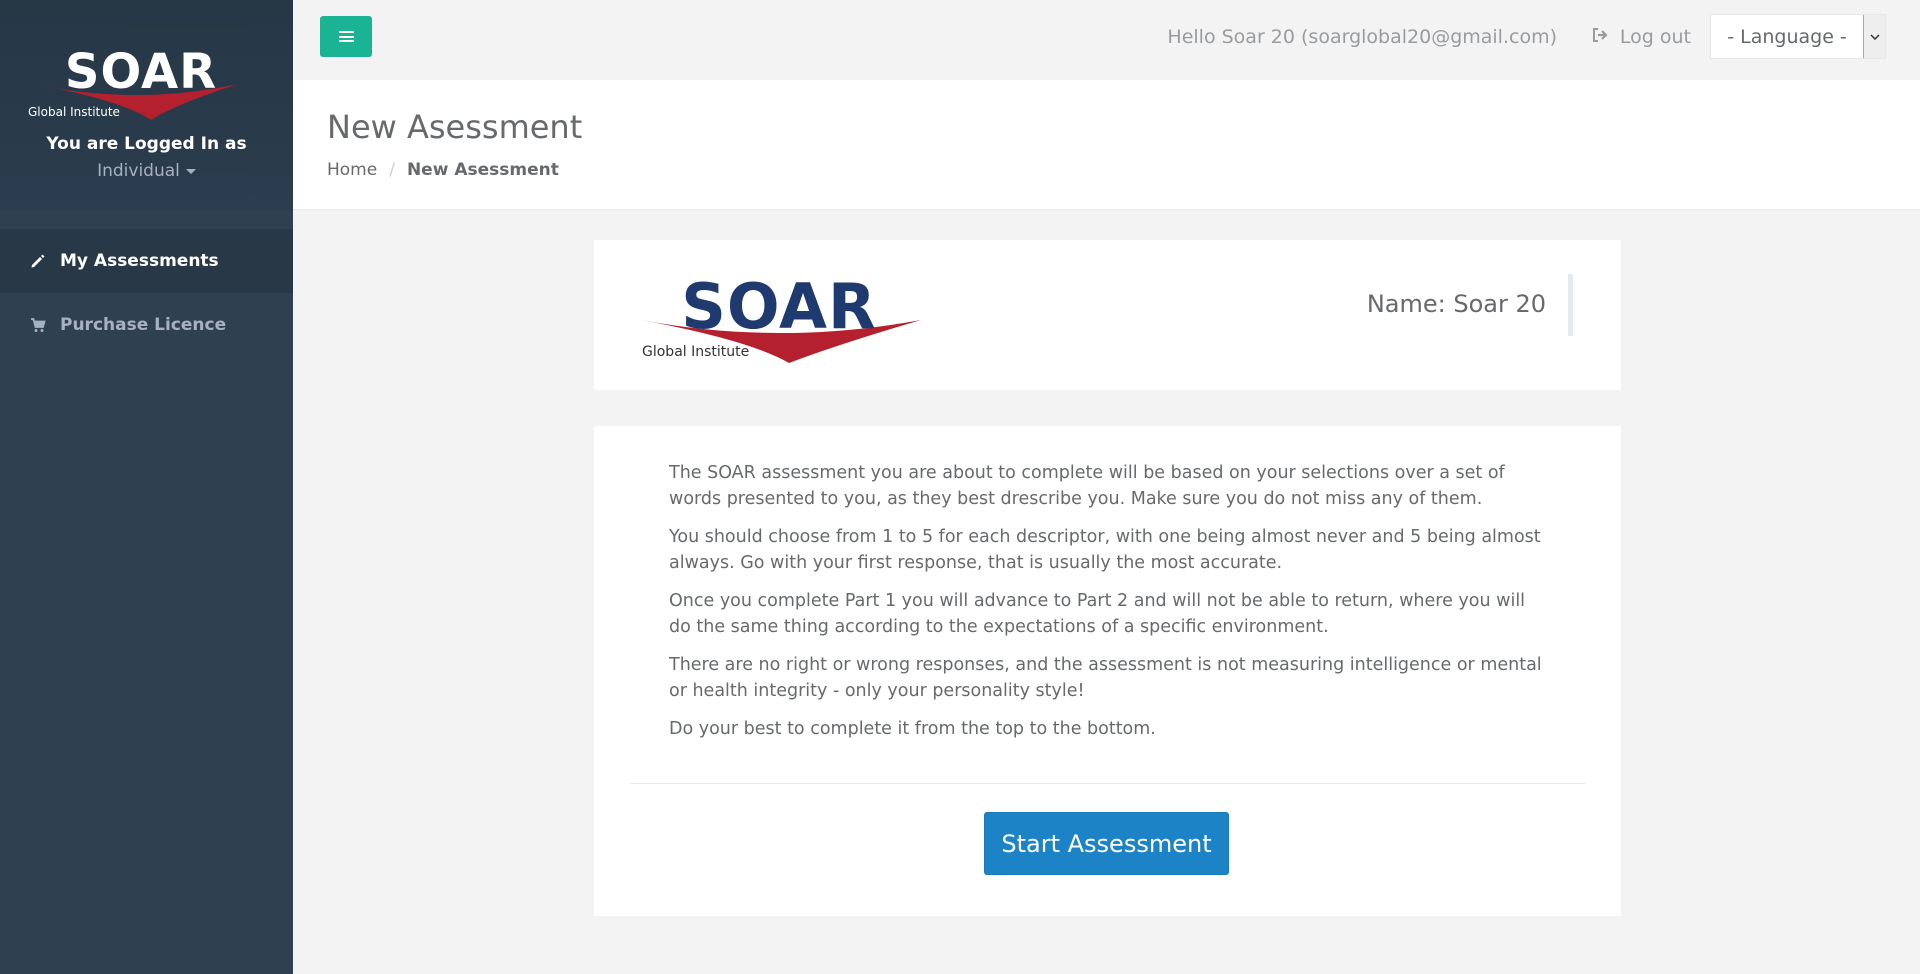 This screenshot has width=1920, height=974. I want to click on card-divider, so click(1107, 783).